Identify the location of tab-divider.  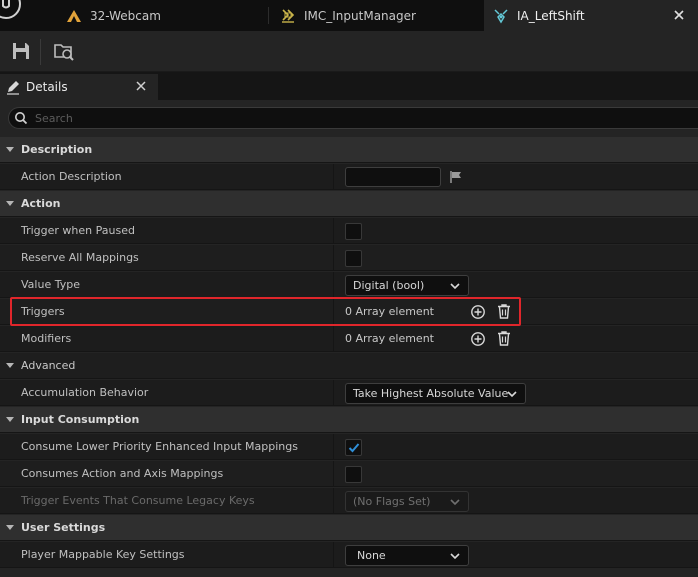
(268, 15).